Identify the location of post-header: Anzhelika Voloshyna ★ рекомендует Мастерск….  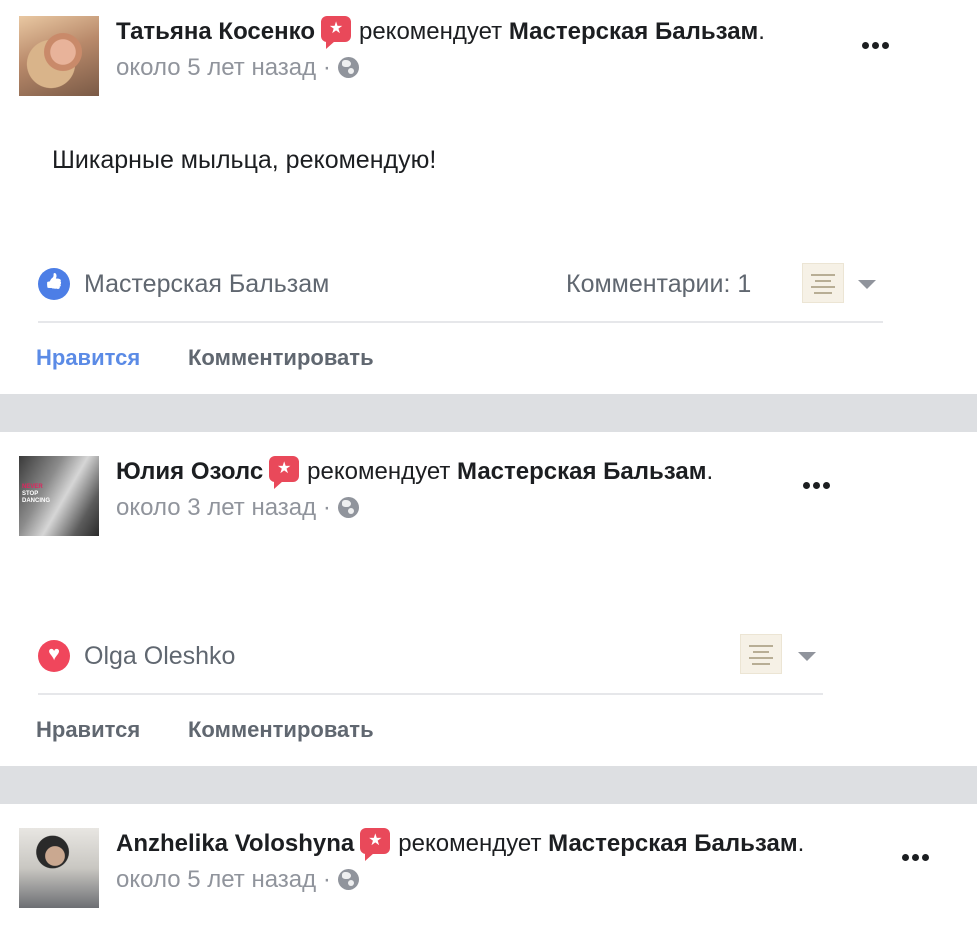
(460, 844).